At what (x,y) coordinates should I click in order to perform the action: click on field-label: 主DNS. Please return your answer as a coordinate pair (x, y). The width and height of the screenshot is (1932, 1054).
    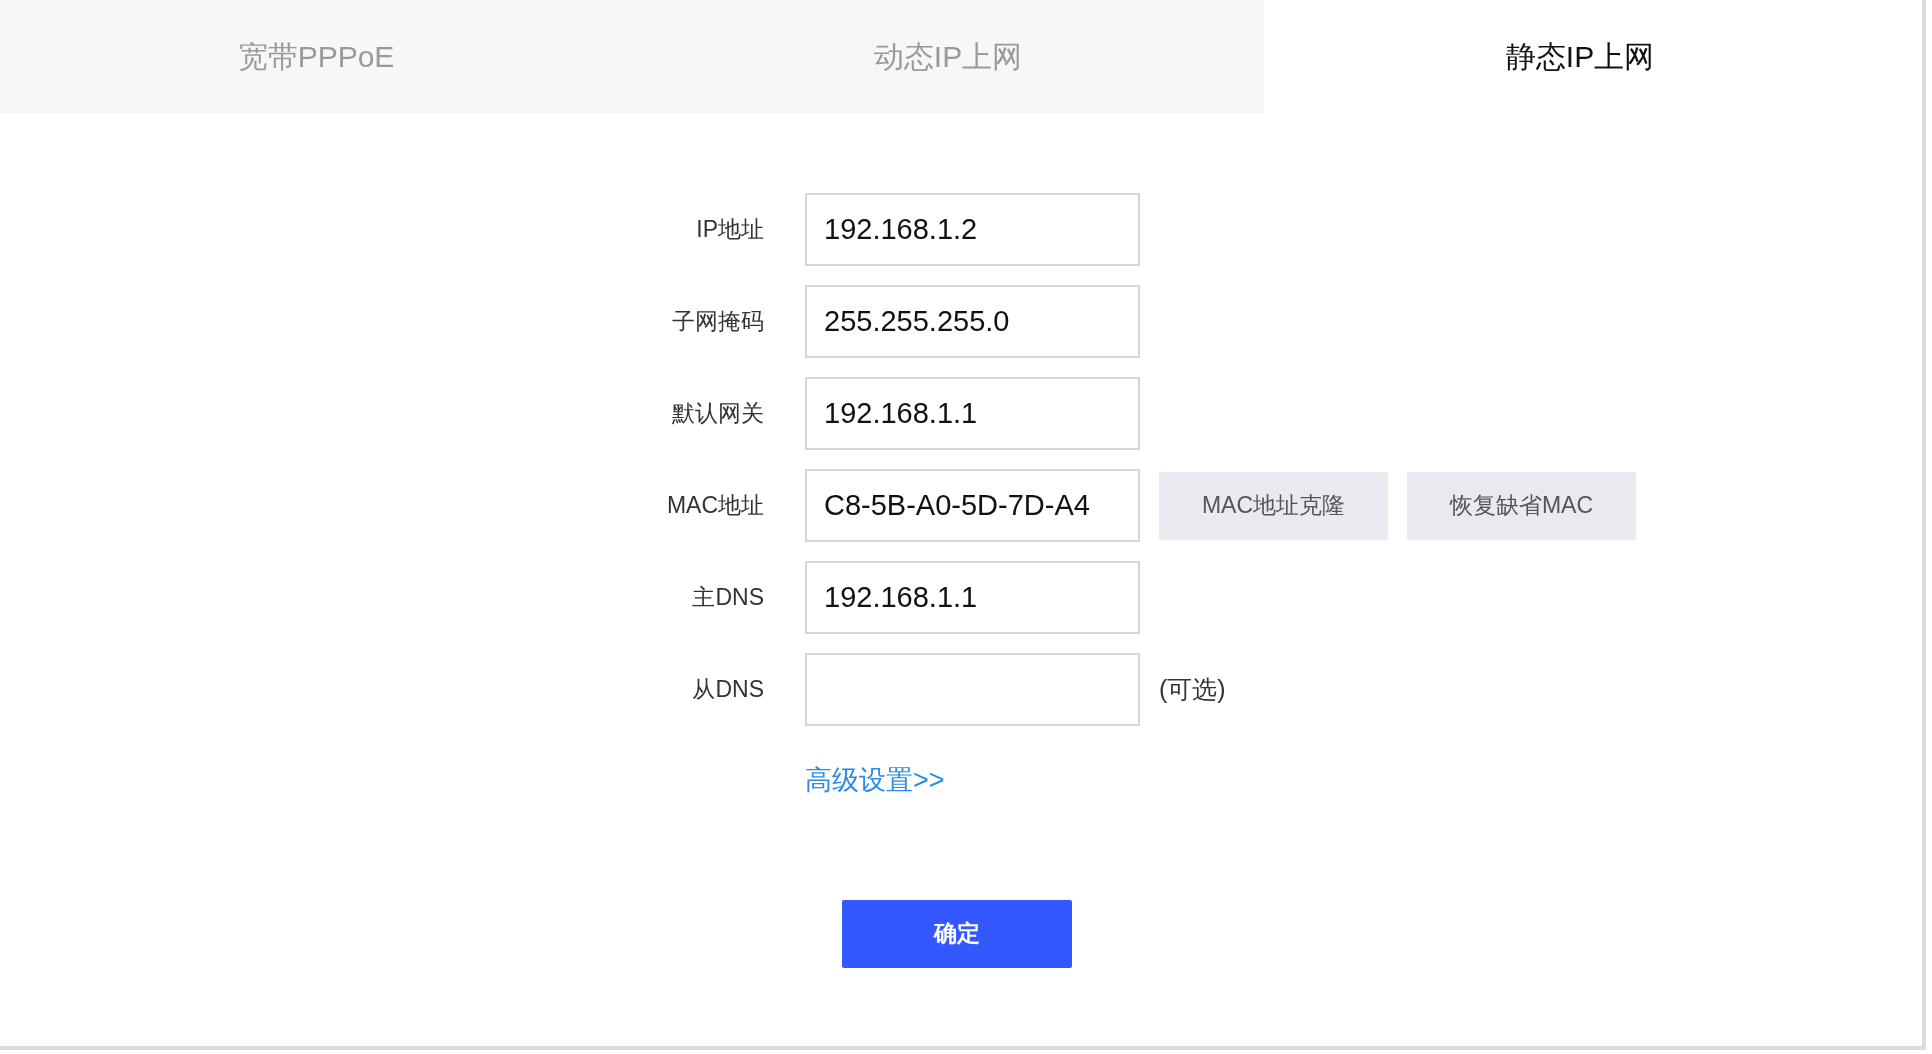
    Looking at the image, I should click on (727, 598).